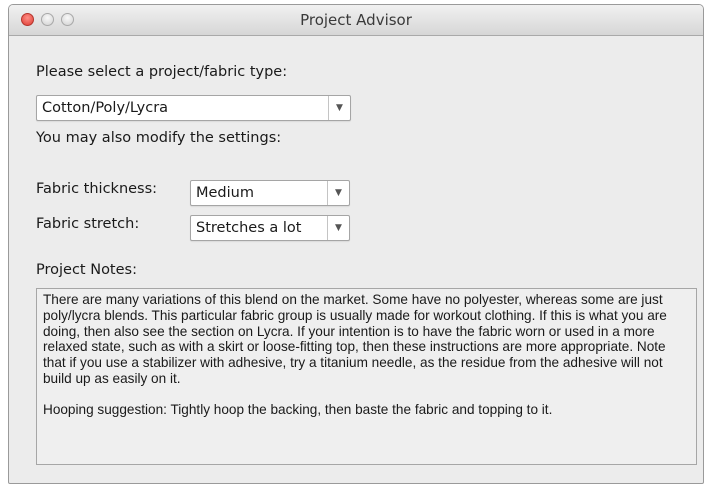 The width and height of the screenshot is (712, 490). I want to click on project-type-label: Please select a project/fabric type:, so click(162, 72).